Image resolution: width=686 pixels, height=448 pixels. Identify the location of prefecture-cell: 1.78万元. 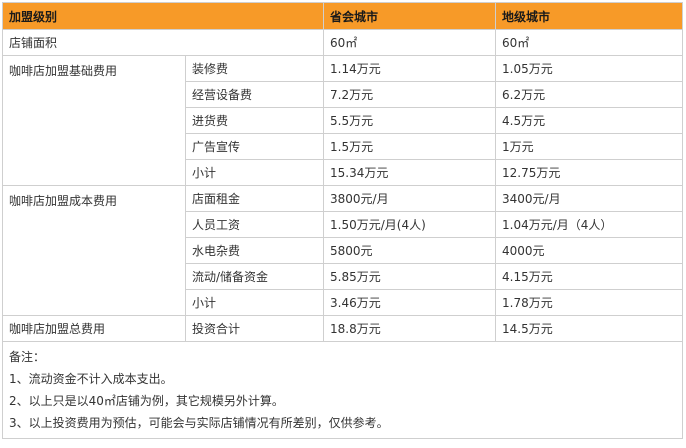
(589, 302).